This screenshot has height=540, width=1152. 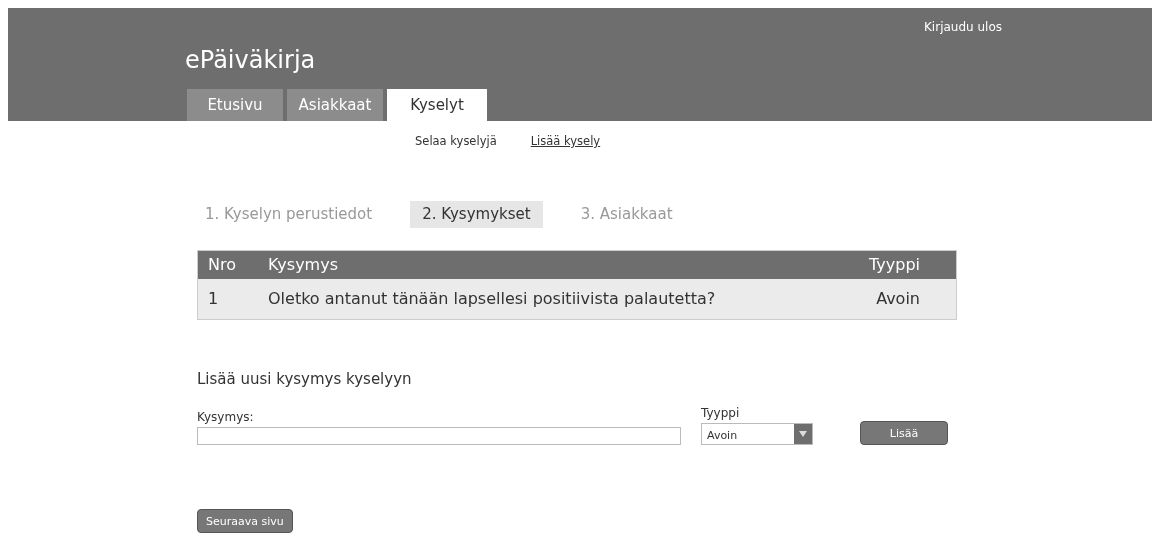 I want to click on logout-link: Kirjaudu ulos, so click(x=963, y=47).